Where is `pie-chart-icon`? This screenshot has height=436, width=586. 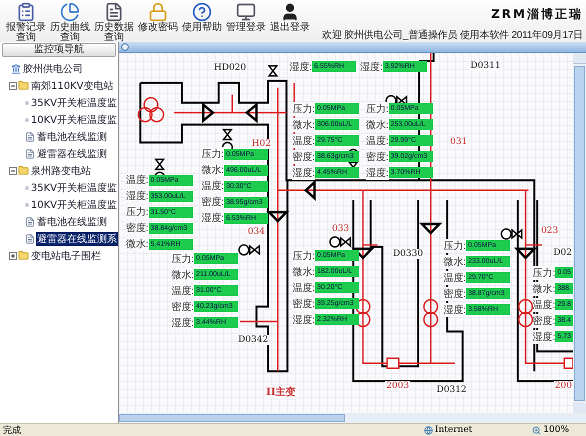
pie-chart-icon is located at coordinates (70, 12).